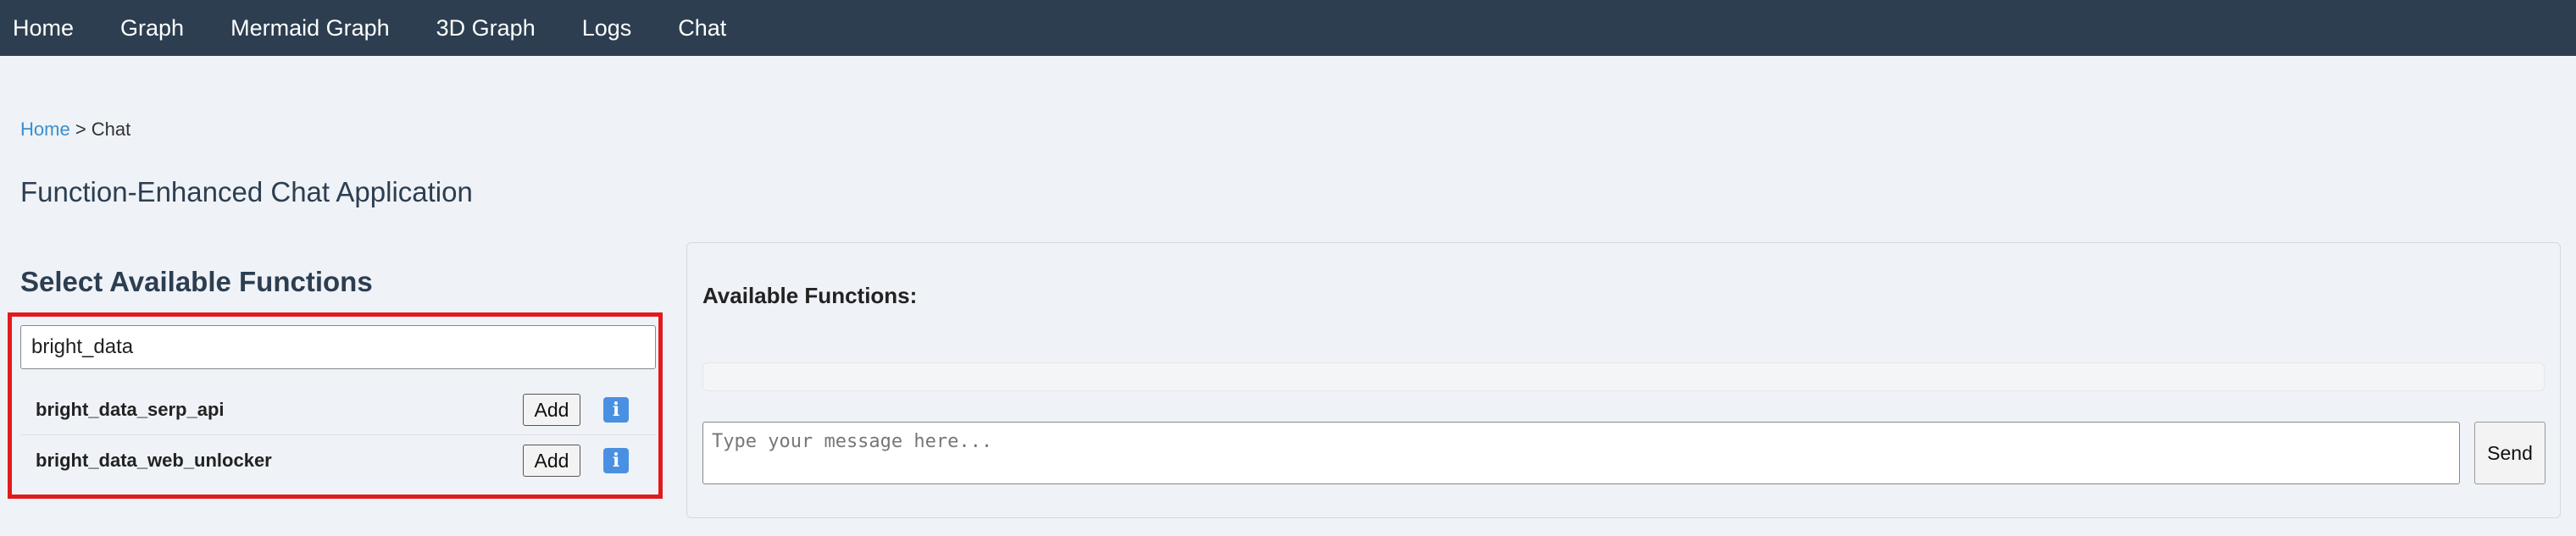  What do you see at coordinates (1623, 377) in the screenshot?
I see `available-functions-list` at bounding box center [1623, 377].